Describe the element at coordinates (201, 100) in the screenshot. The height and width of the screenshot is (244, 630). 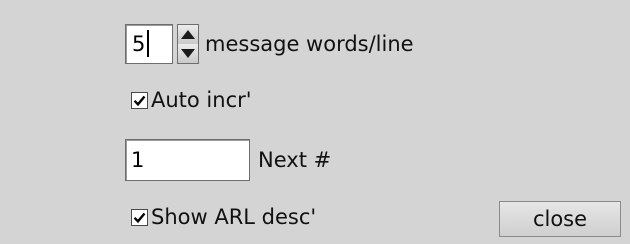
I see `auto-increment-label: Auto incr'` at that location.